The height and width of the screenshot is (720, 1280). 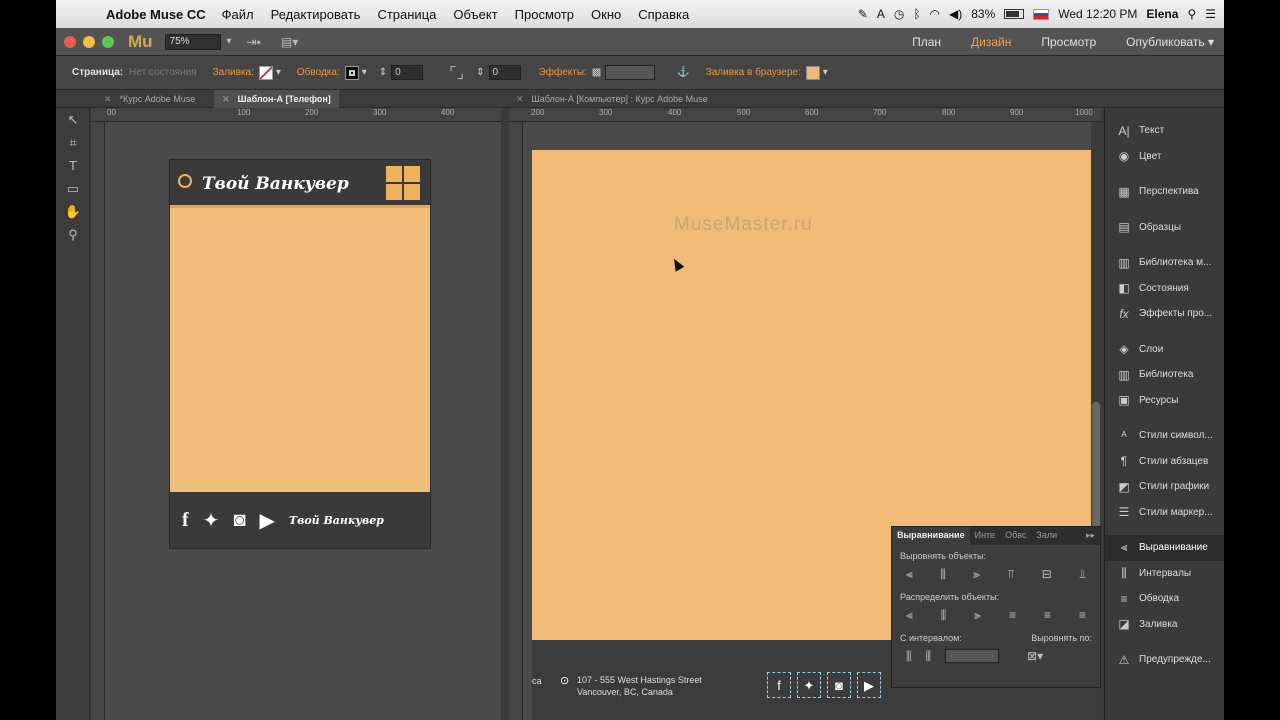 I want to click on browser-fill-label: Заливка в браузере:, so click(x=753, y=72).